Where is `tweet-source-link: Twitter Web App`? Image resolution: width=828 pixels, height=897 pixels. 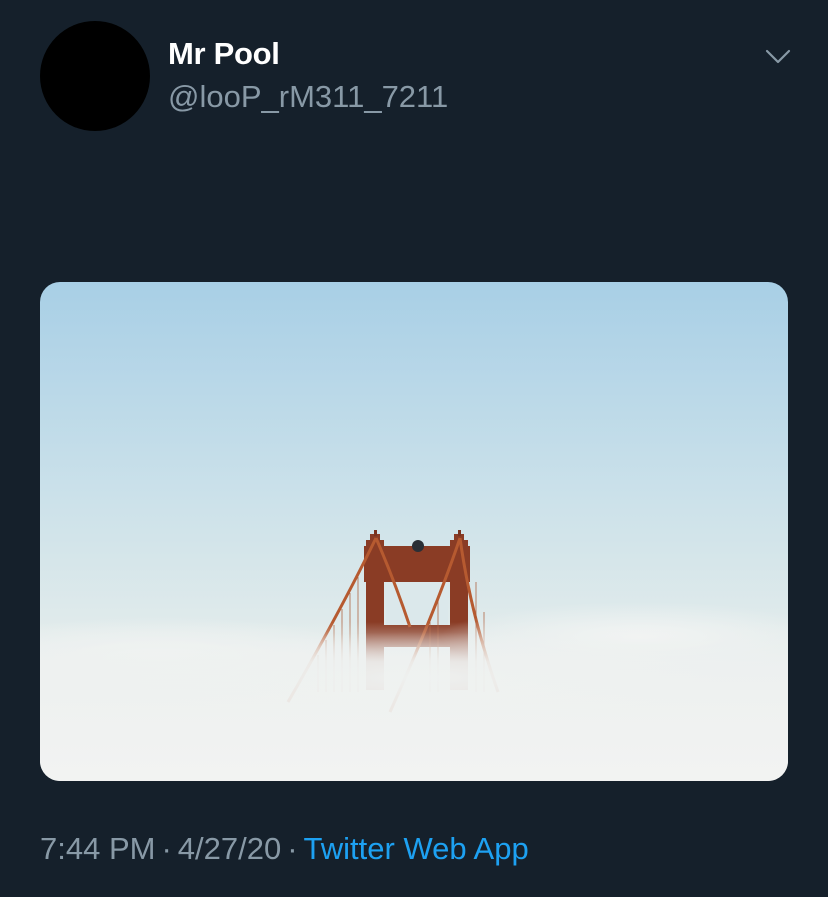
tweet-source-link: Twitter Web App is located at coordinates (416, 848).